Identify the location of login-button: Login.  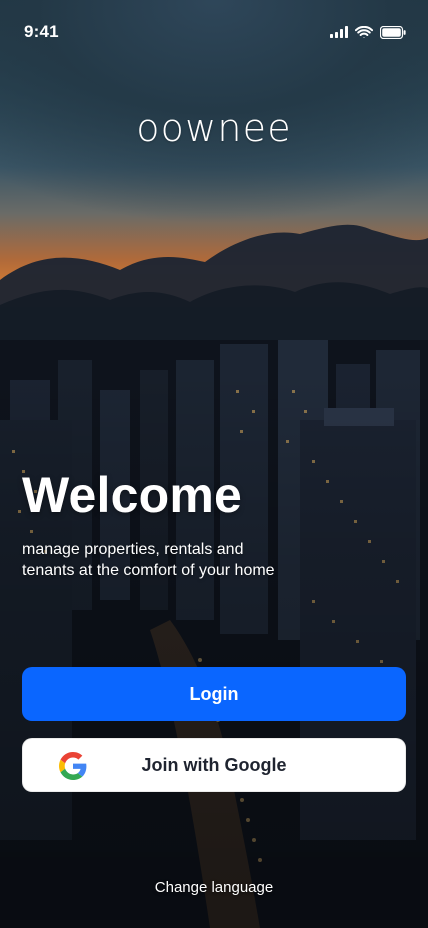
(214, 694).